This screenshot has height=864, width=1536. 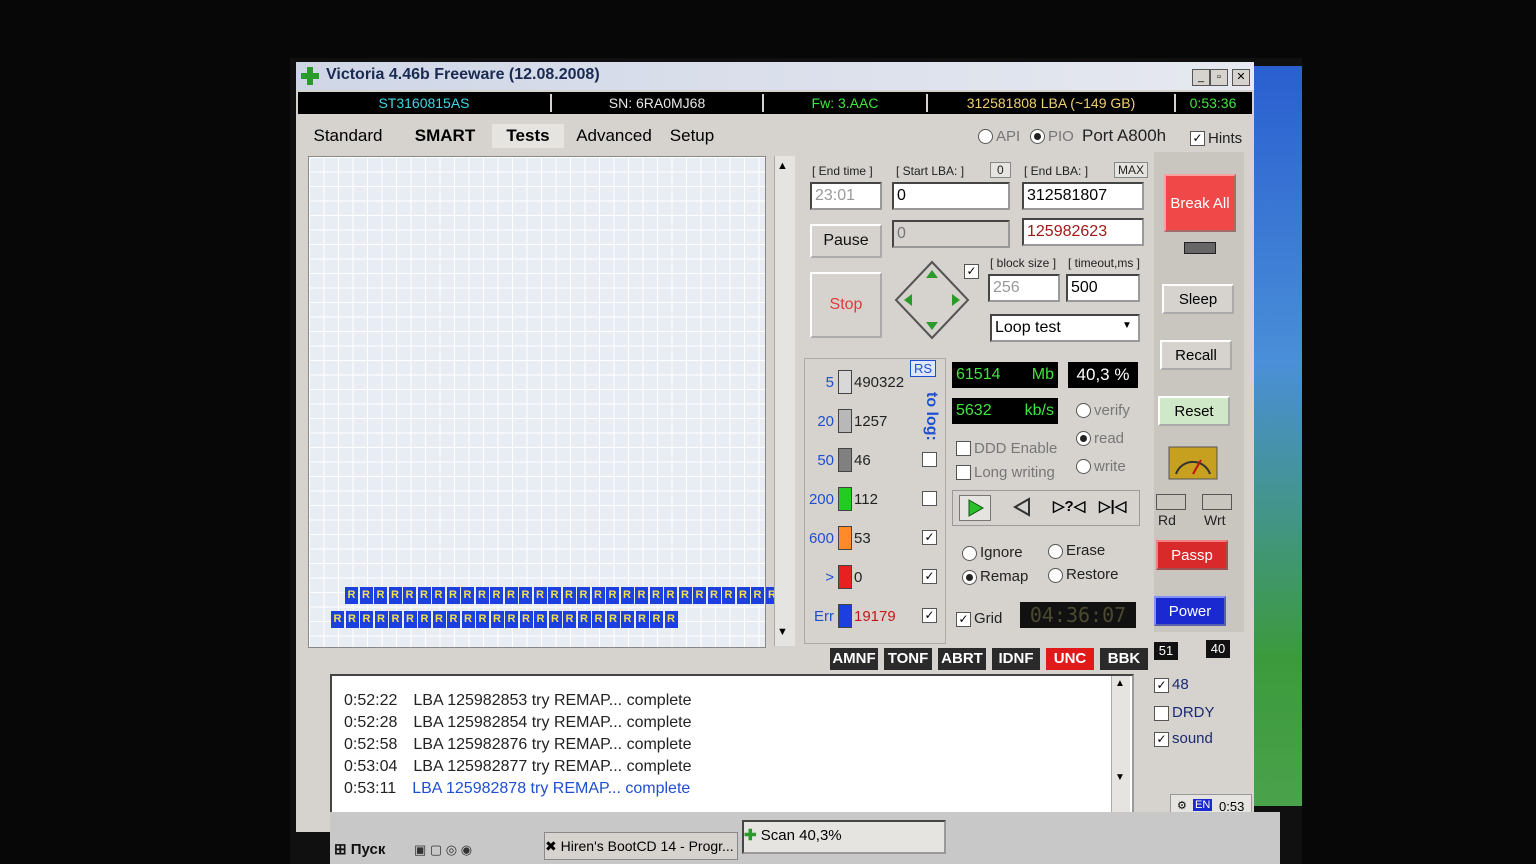 What do you see at coordinates (1024, 288) in the screenshot?
I see `block-size-select: 256` at bounding box center [1024, 288].